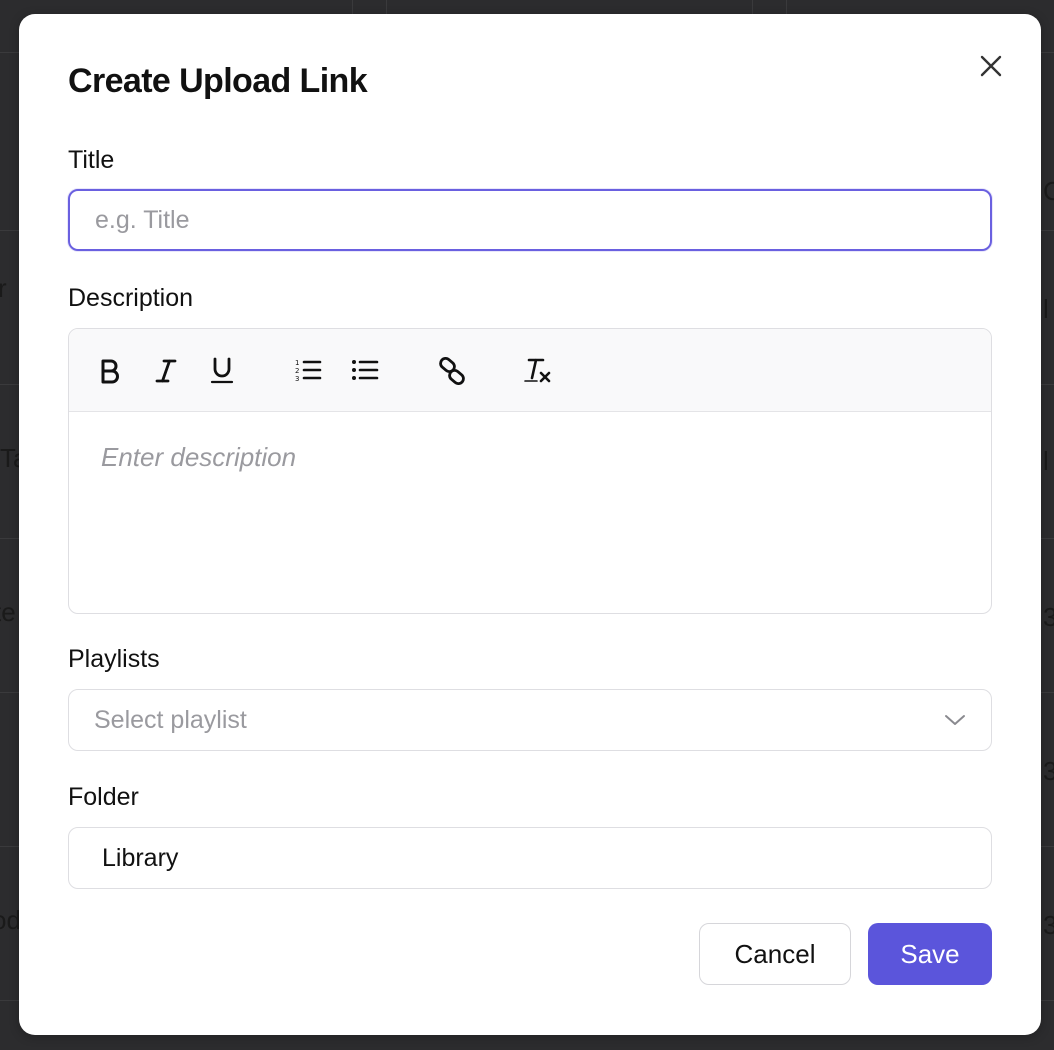 This screenshot has height=1050, width=1054. I want to click on playlists-label: Playlists, so click(114, 659).